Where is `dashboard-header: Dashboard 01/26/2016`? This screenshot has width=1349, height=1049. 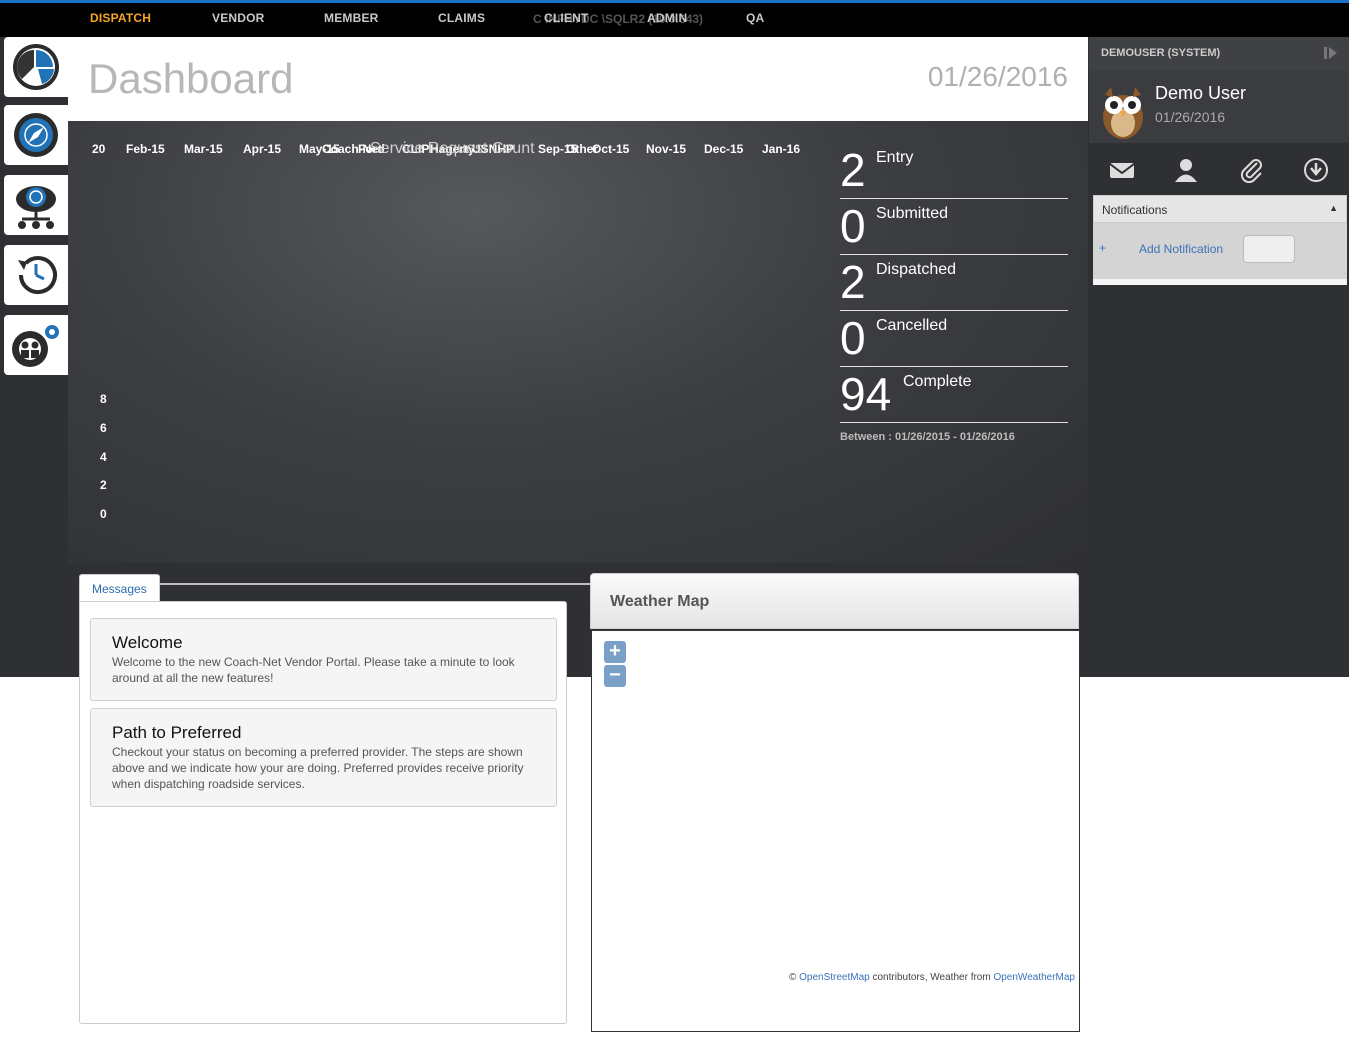 dashboard-header: Dashboard 01/26/2016 is located at coordinates (578, 79).